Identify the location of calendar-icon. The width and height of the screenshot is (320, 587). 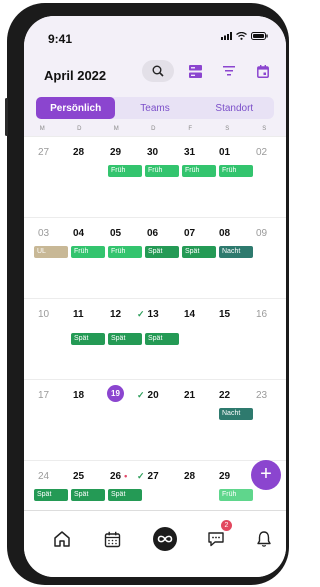
(112, 539).